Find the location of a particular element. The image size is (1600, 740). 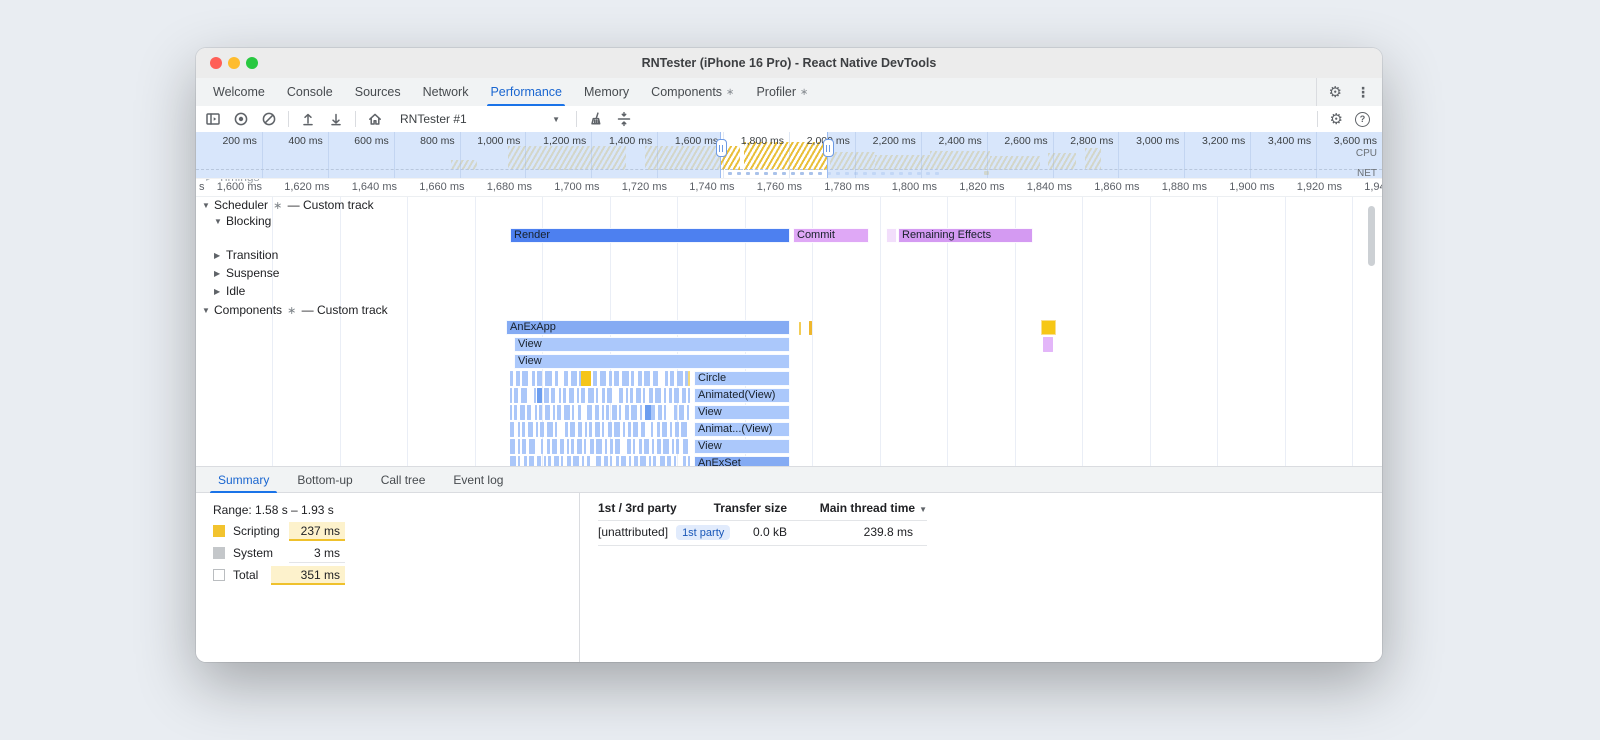

scheduler-bar-remaining-effects: Remaining Effects is located at coordinates (965, 235).